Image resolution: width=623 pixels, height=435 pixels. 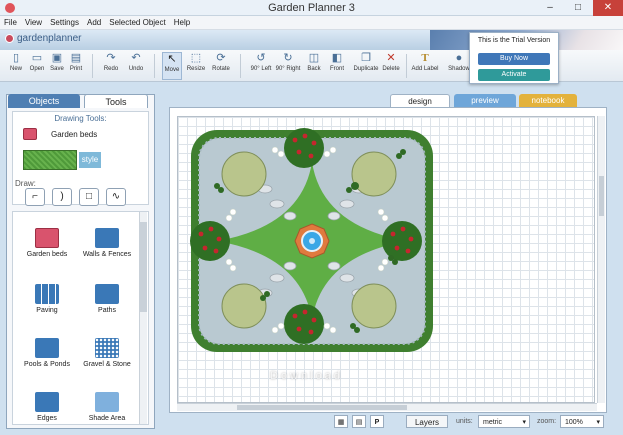 I want to click on zoom-select: 100% ▾, so click(x=582, y=421).